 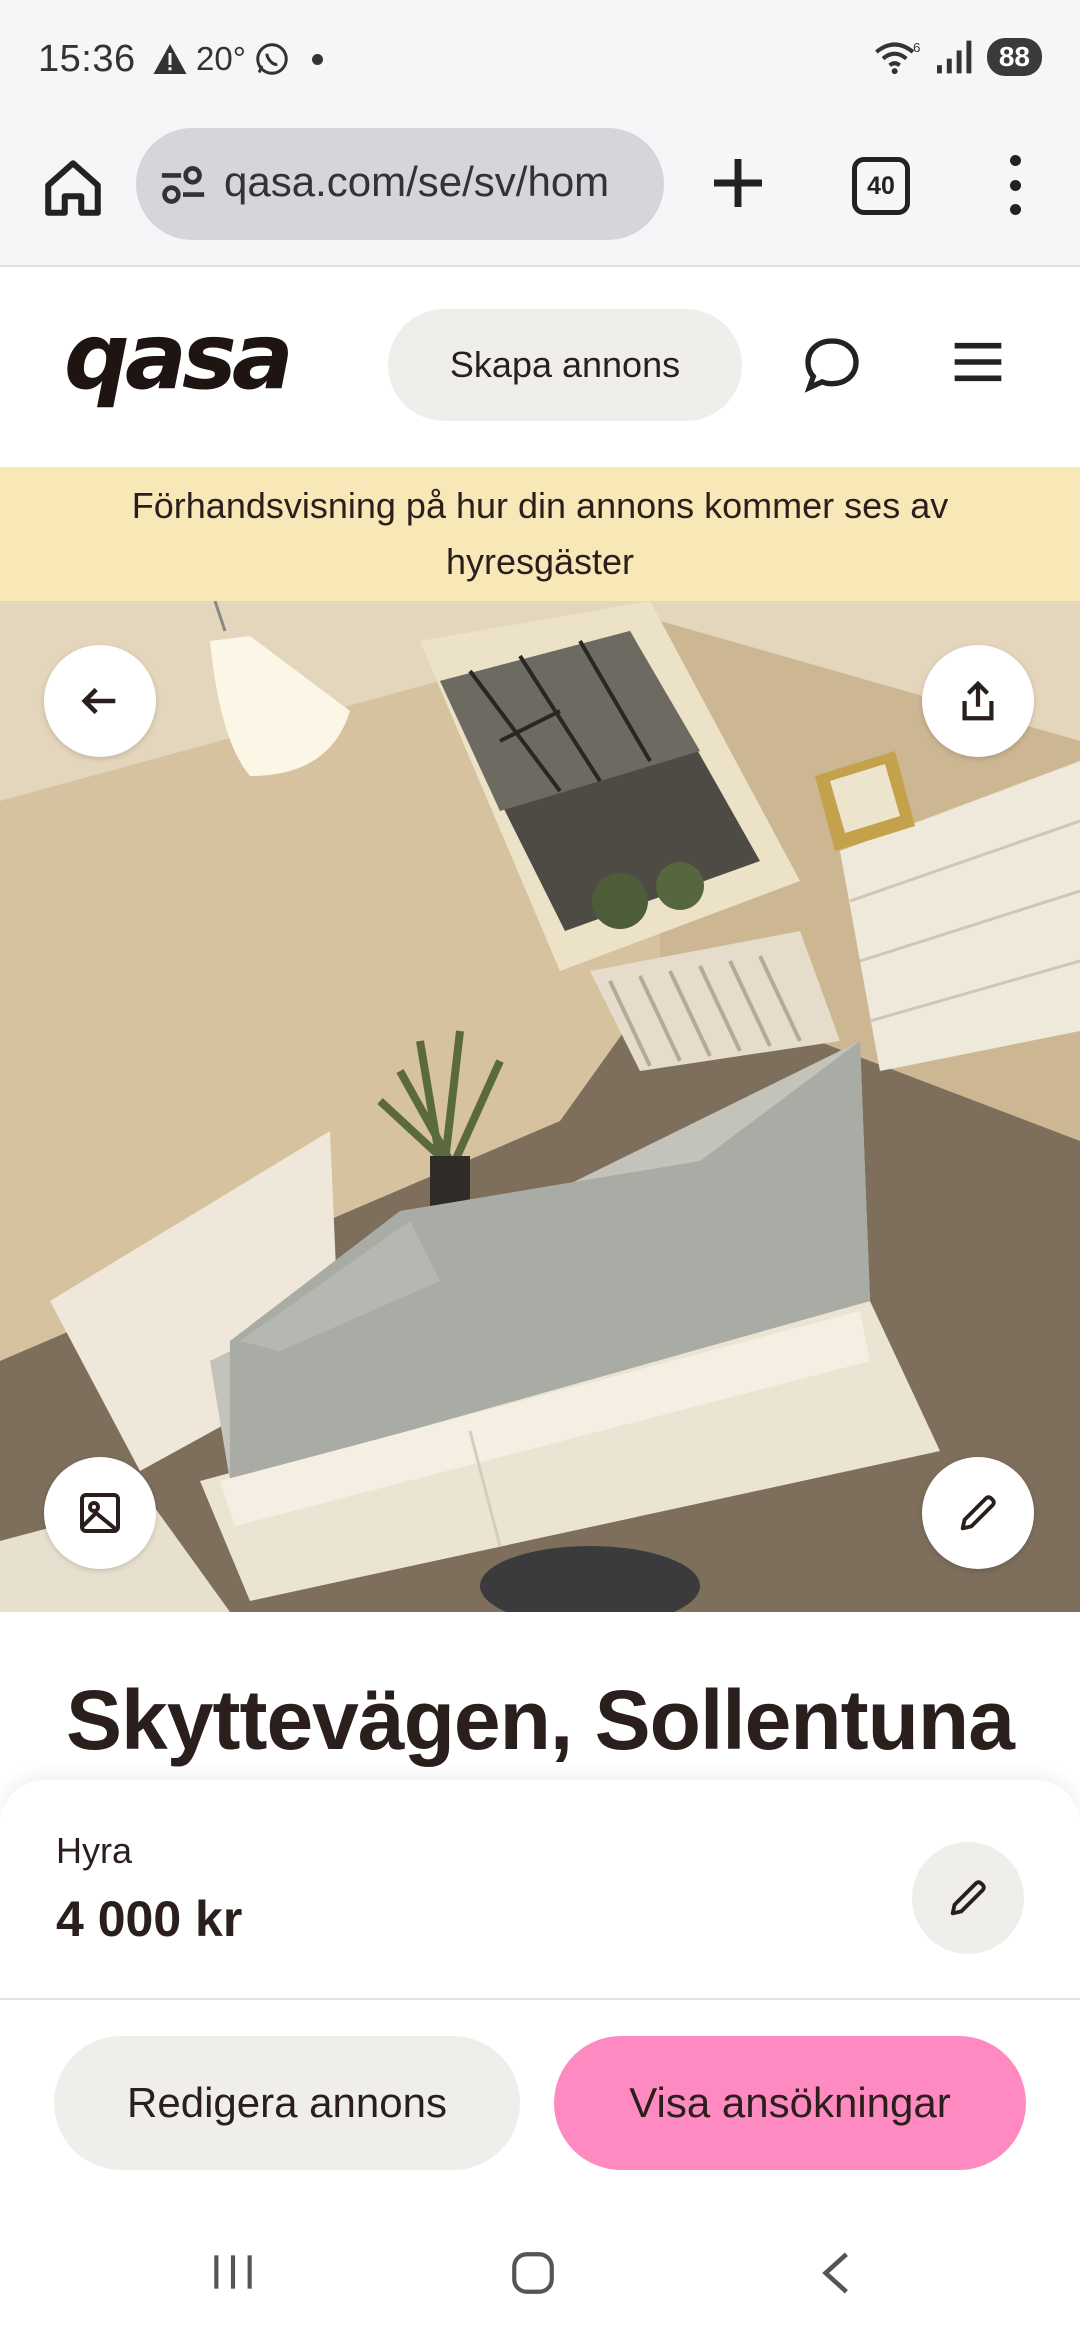 I want to click on site-header: qasa Skapa annons, so click(x=540, y=367).